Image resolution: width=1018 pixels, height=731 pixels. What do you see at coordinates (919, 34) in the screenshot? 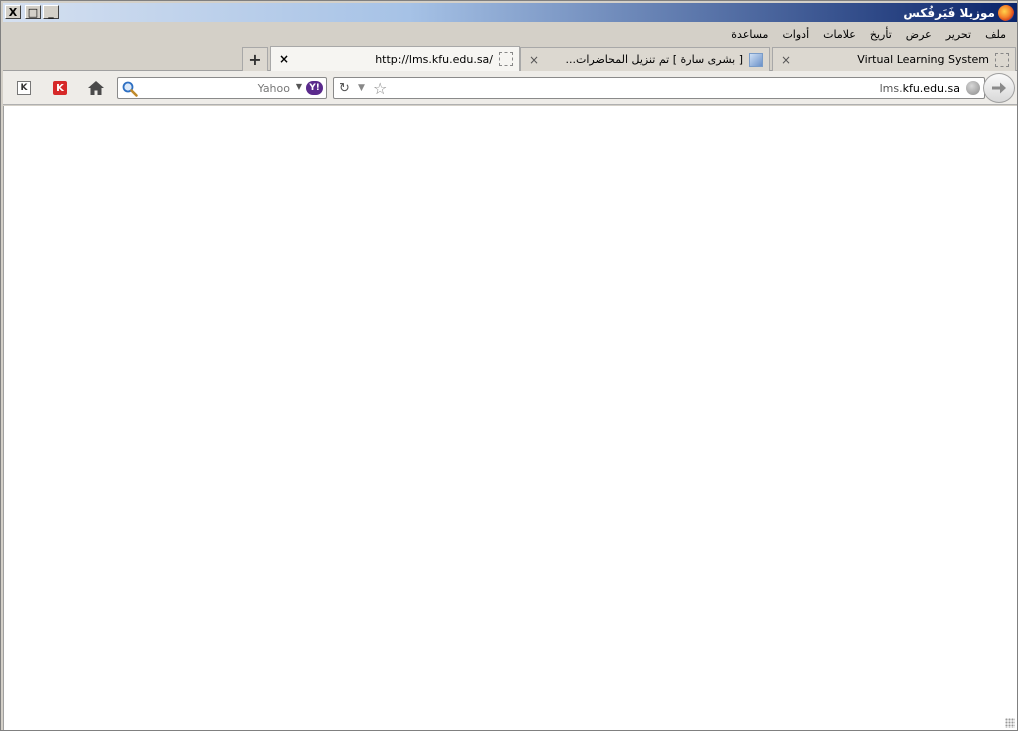
I see `menu-view: عرض` at bounding box center [919, 34].